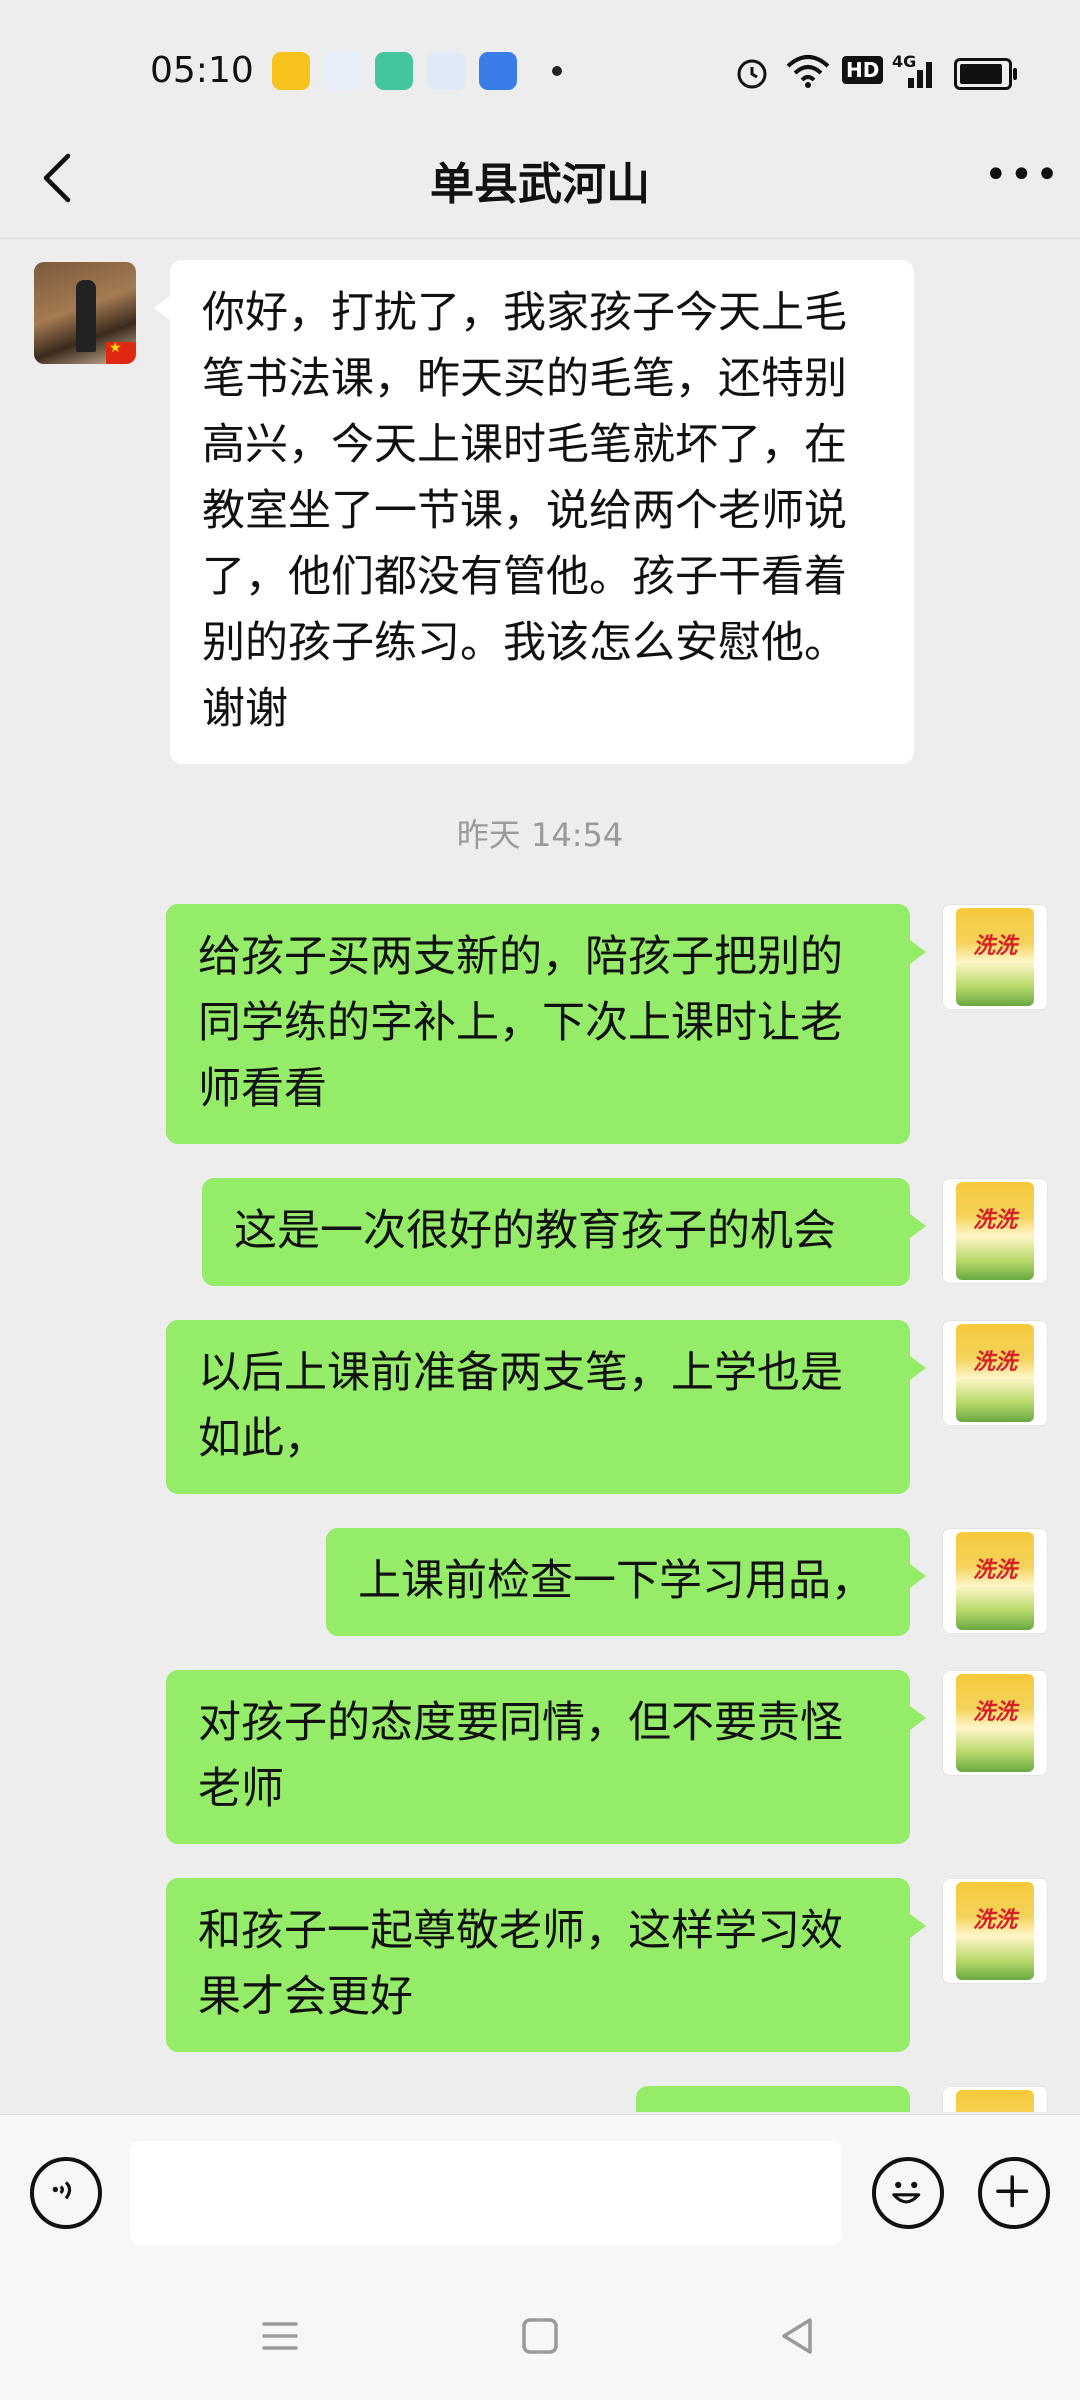  Describe the element at coordinates (908, 2193) in the screenshot. I see `emoji-icon` at that location.